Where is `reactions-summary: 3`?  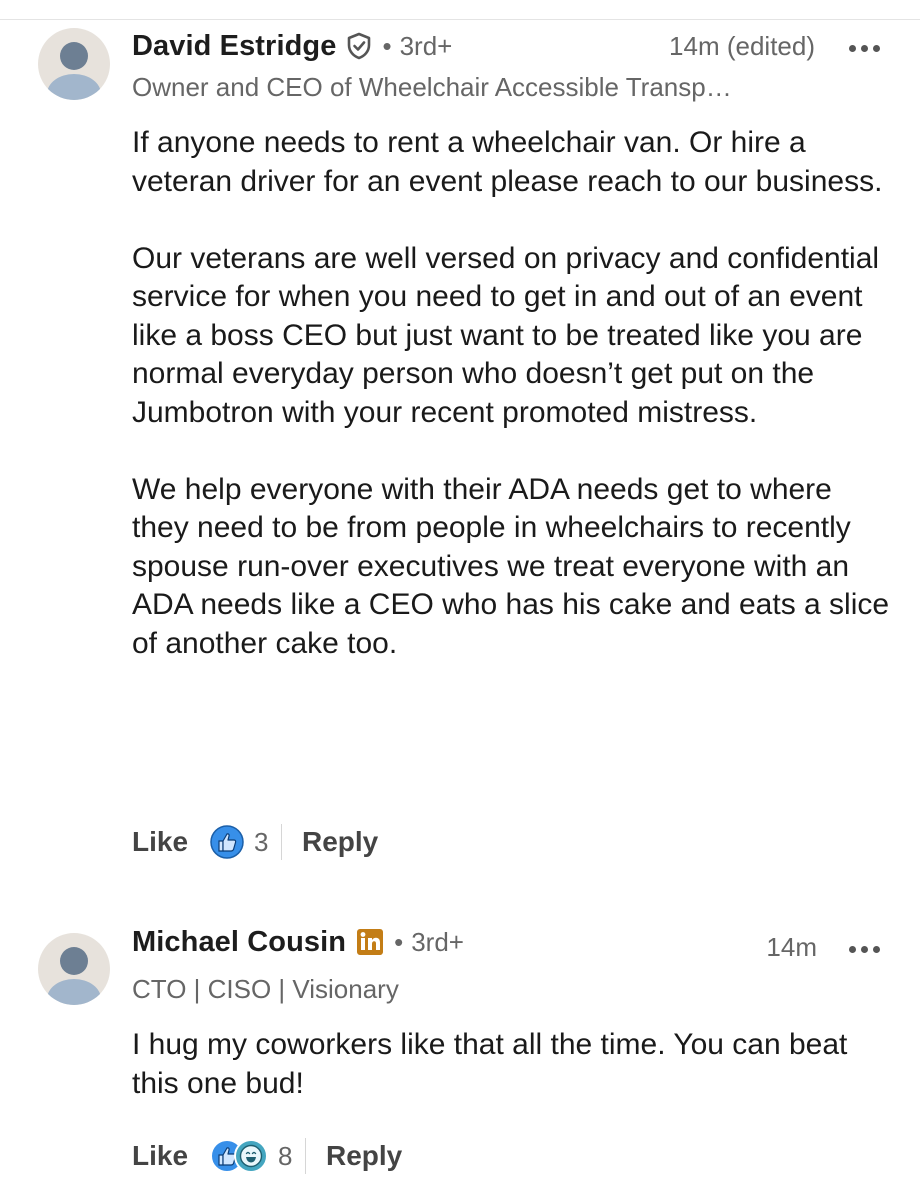 reactions-summary: 3 is located at coordinates (239, 842).